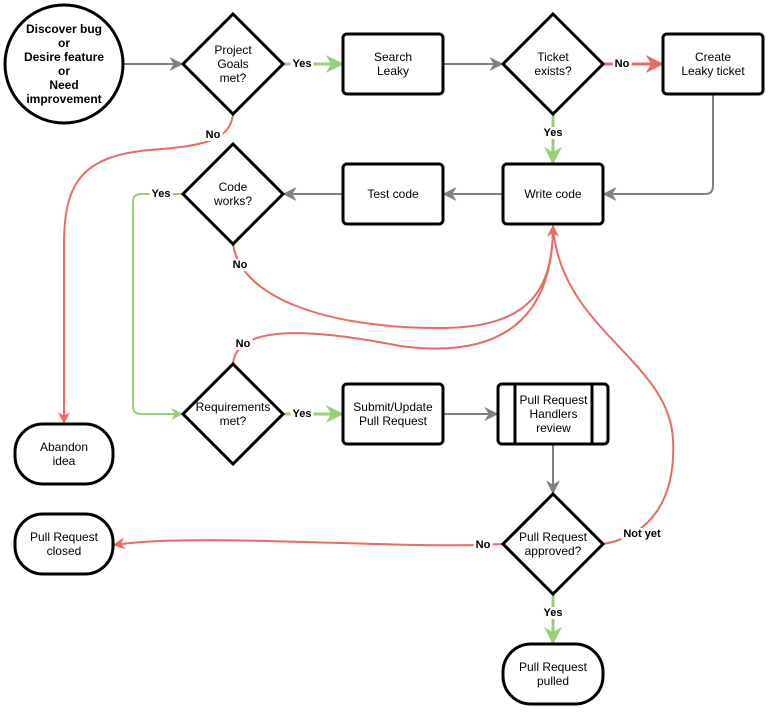  Describe the element at coordinates (161, 194) in the screenshot. I see `works-yes-label: Yes` at that location.